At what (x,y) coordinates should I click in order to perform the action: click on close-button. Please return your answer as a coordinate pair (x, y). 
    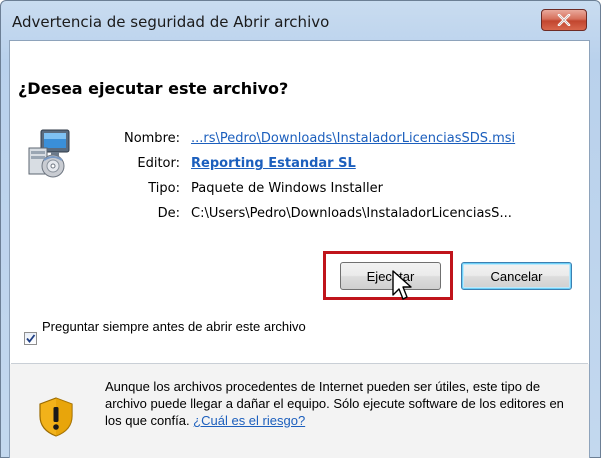
    Looking at the image, I should click on (564, 20).